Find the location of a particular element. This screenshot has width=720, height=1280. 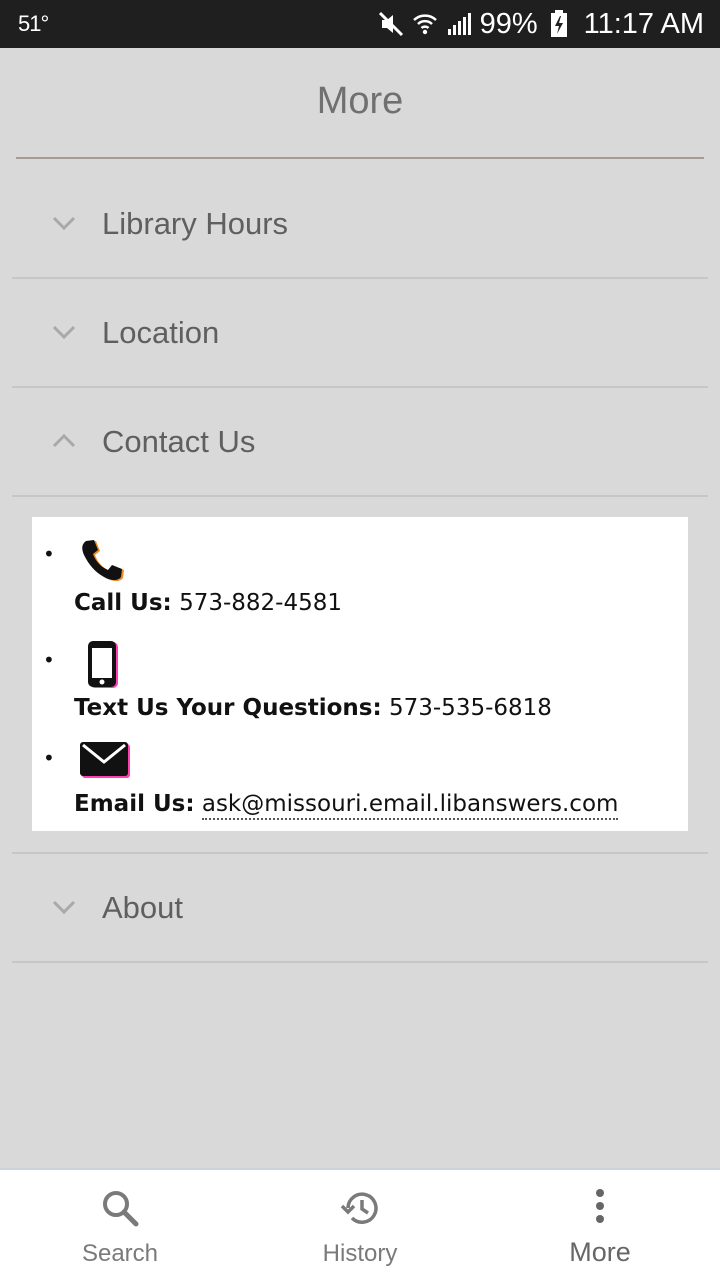

nav-history-button: History is located at coordinates (360, 1225).